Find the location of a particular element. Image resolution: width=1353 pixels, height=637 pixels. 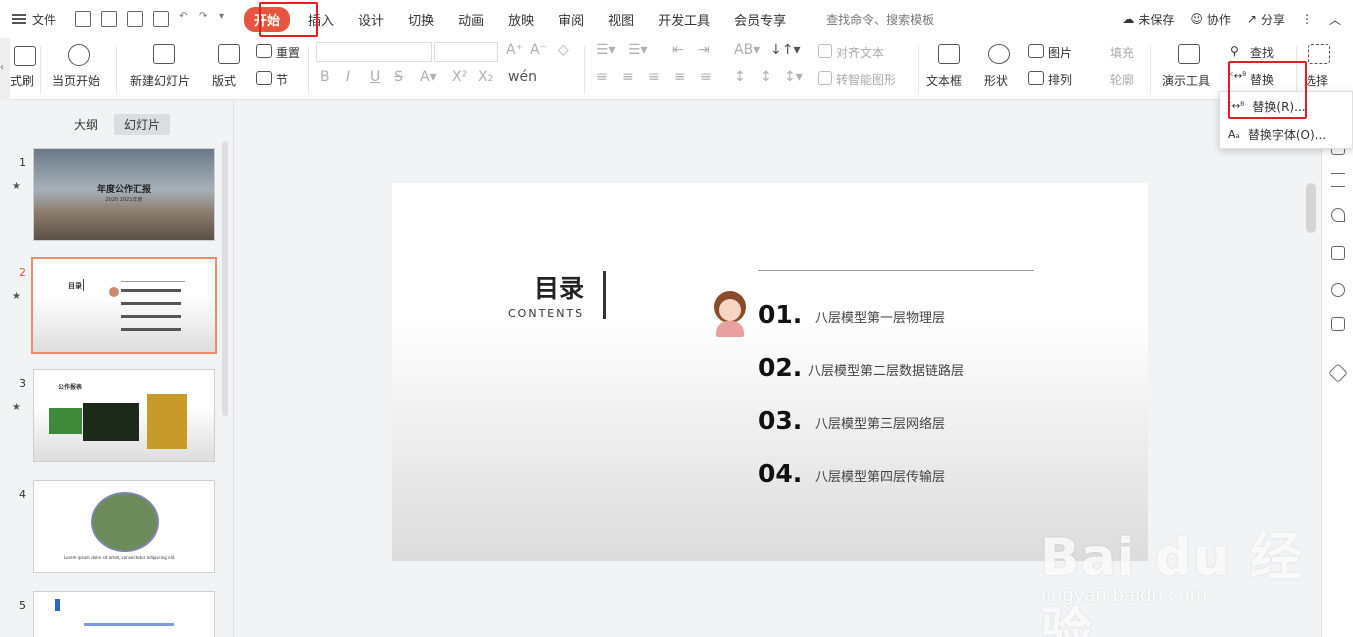

collapse-ribbon-icon: ︿ is located at coordinates (1335, 19).